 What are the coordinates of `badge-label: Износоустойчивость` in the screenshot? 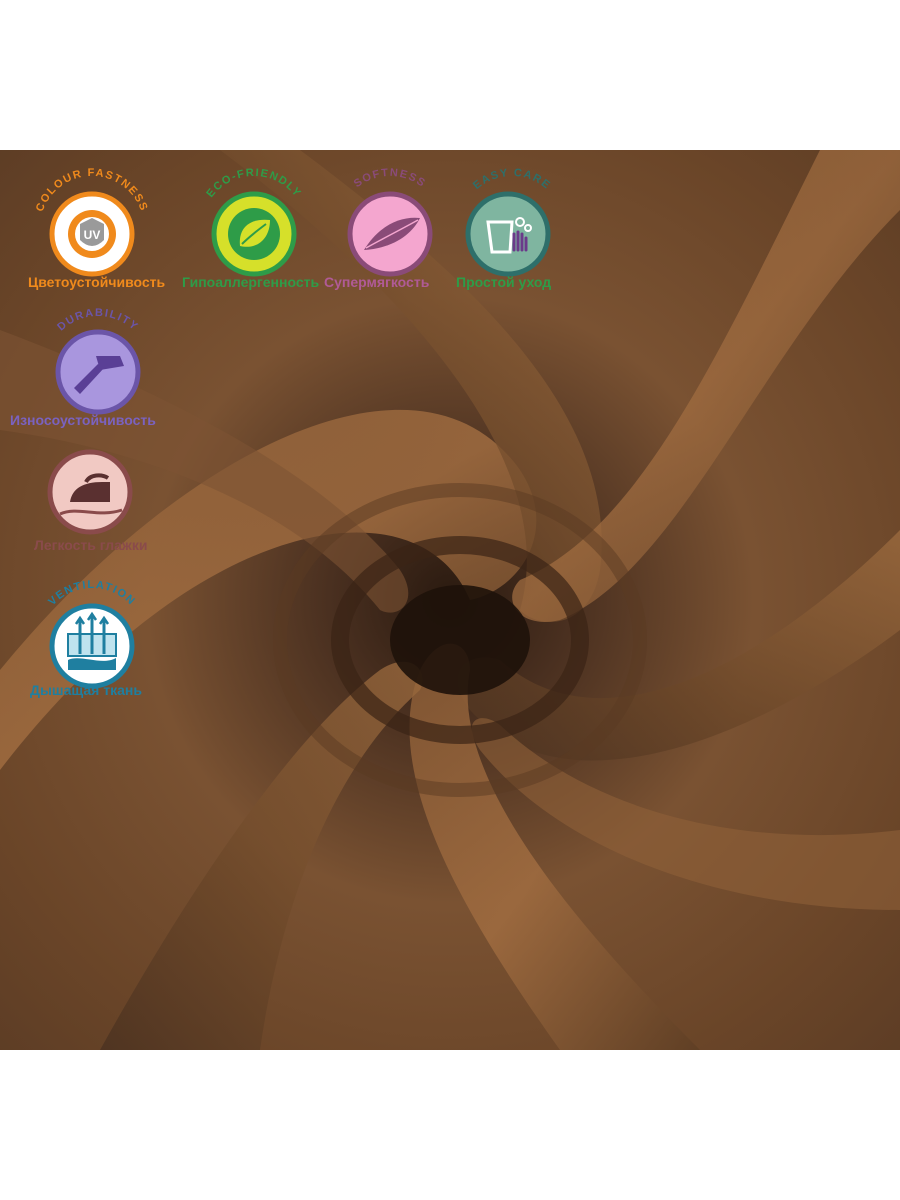 It's located at (83, 420).